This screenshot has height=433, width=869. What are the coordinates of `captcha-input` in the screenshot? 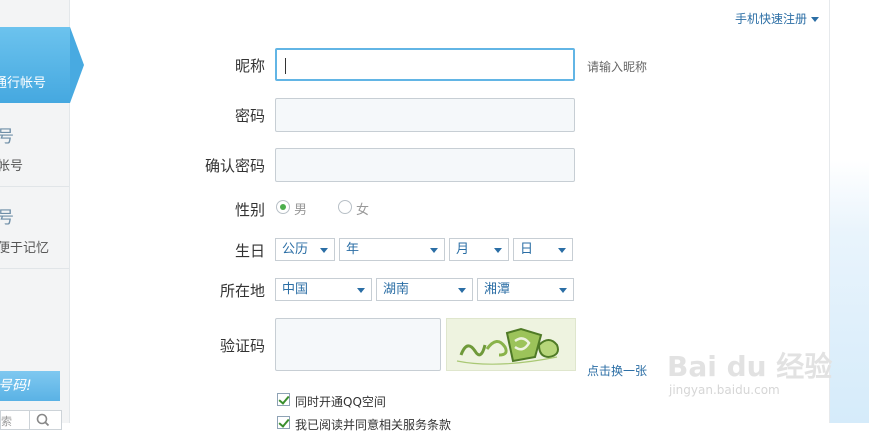 It's located at (358, 344).